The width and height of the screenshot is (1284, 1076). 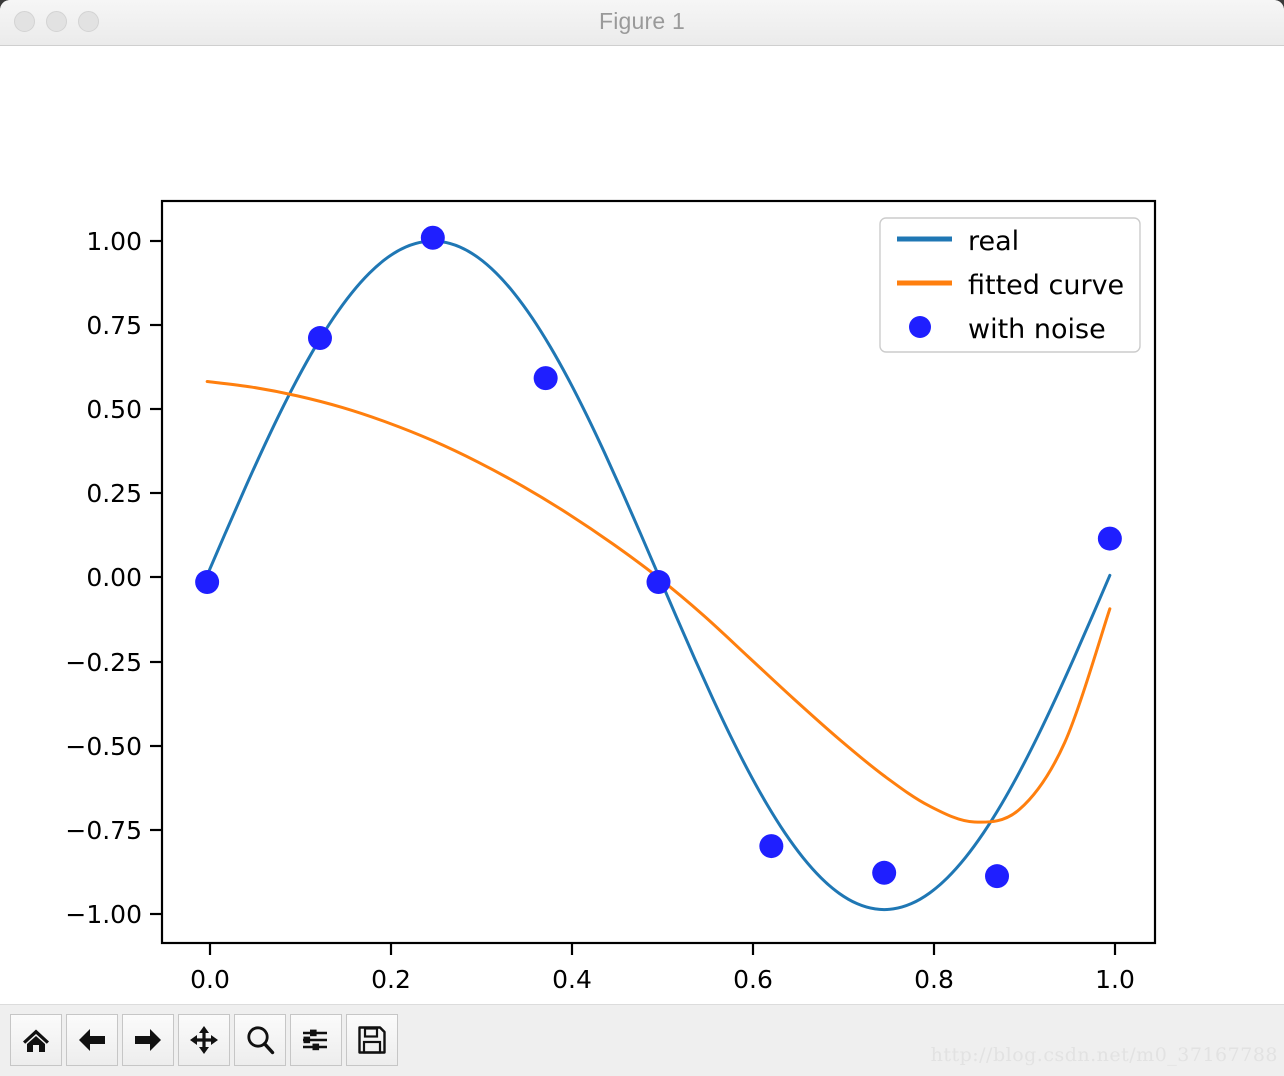 I want to click on y-tick-group: −0.50, so click(x=113, y=746).